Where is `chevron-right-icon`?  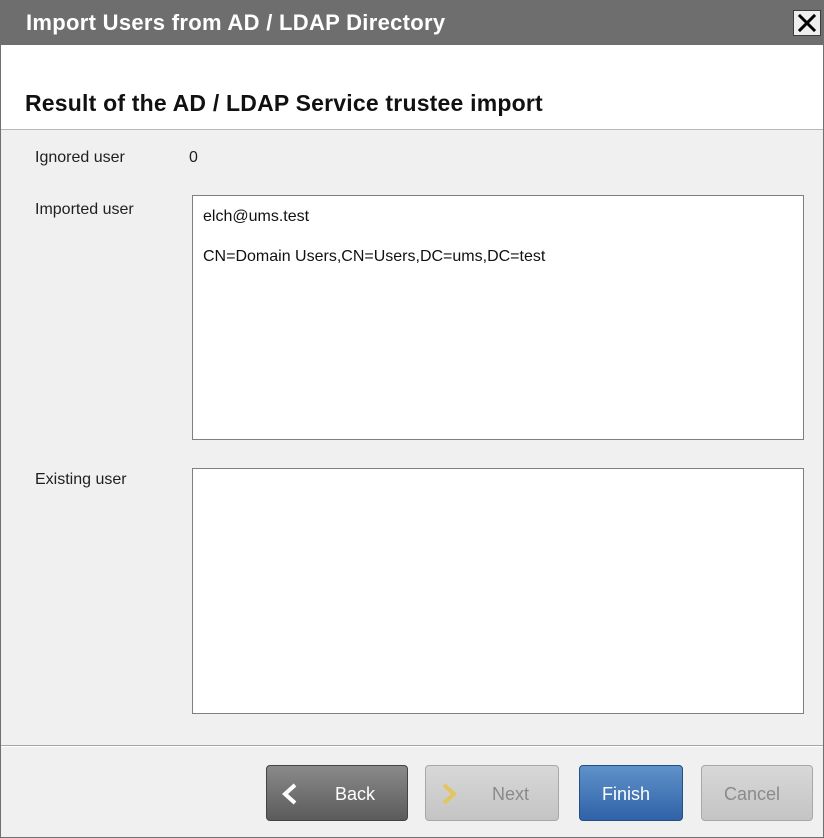
chevron-right-icon is located at coordinates (449, 794).